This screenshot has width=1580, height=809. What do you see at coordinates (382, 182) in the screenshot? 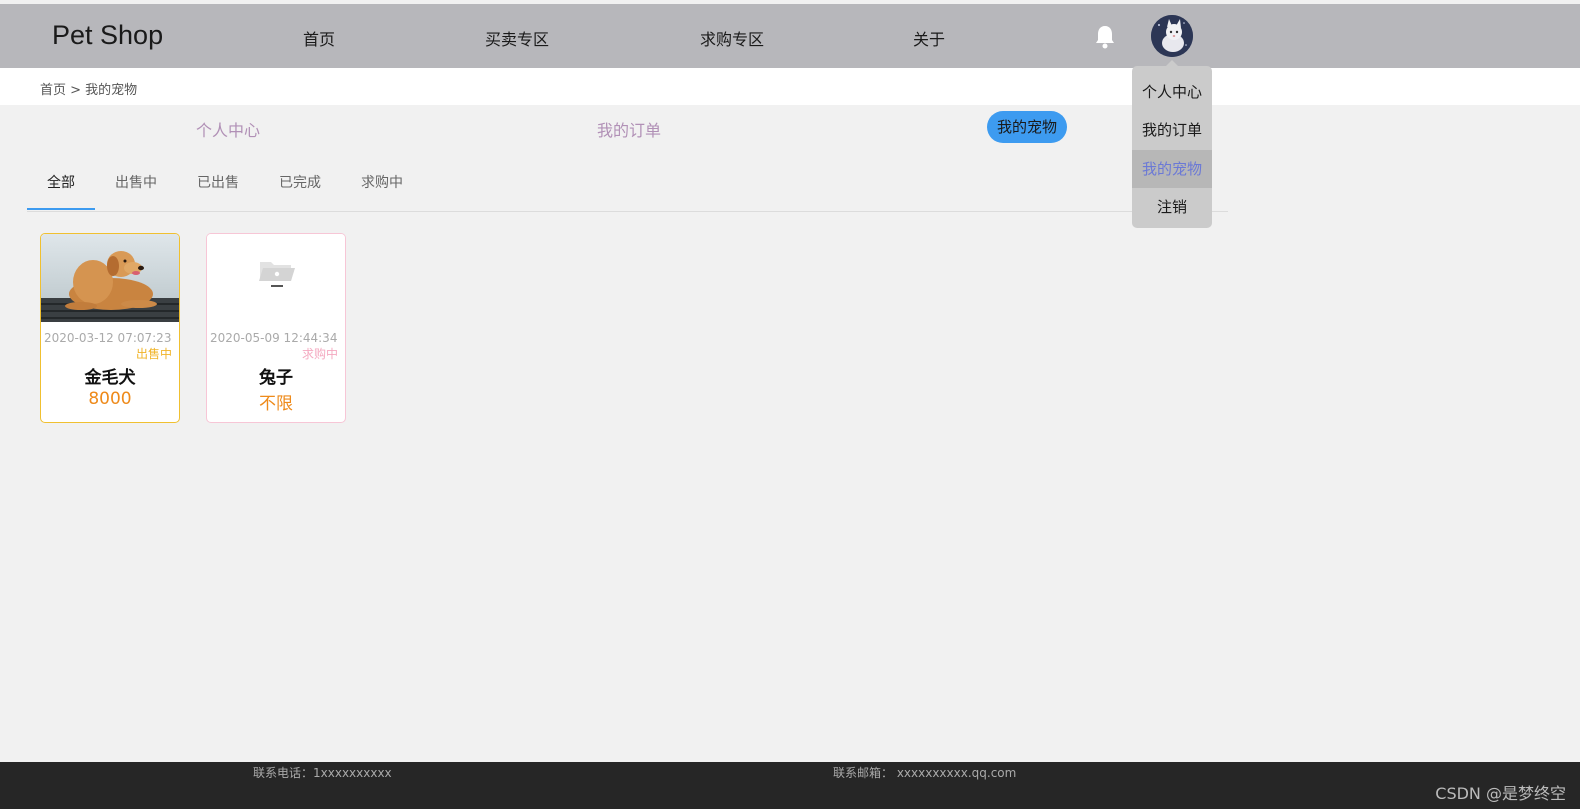
I see `tab-wanted: 求购中` at bounding box center [382, 182].